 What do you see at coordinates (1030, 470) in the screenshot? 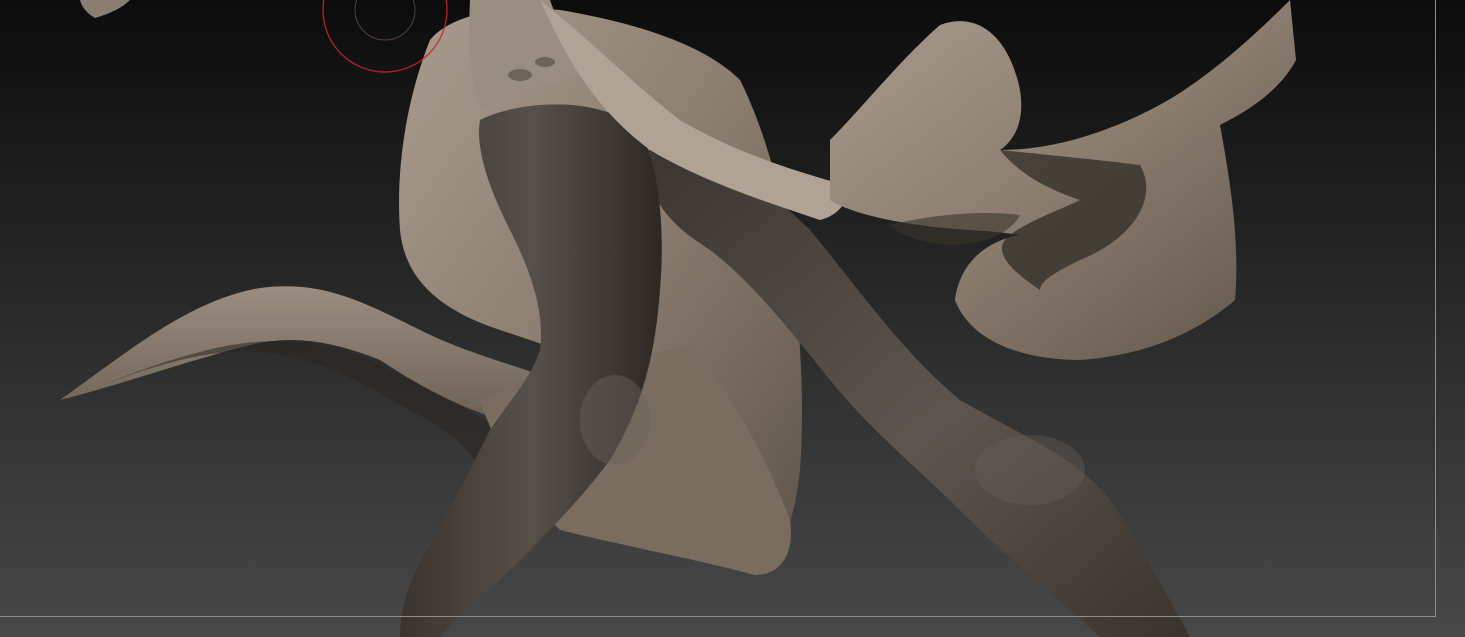
I see `calf-highlight` at bounding box center [1030, 470].